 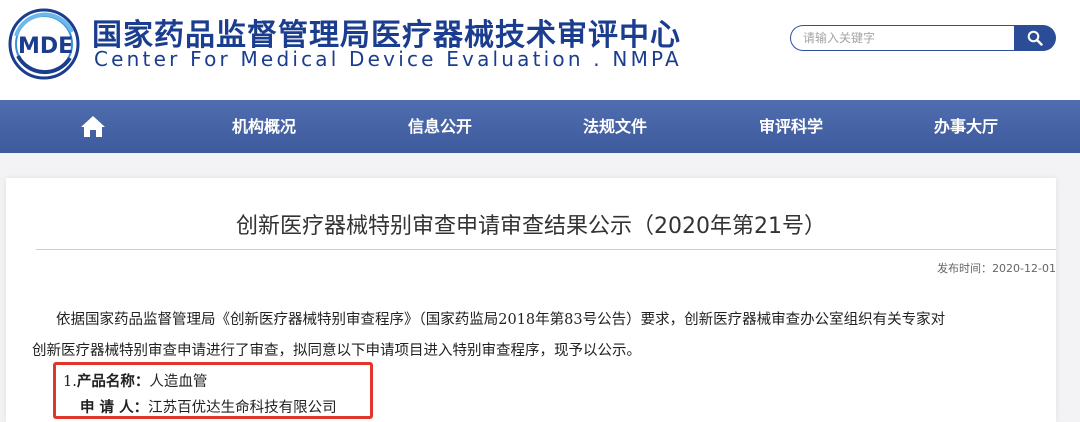 What do you see at coordinates (791, 126) in the screenshot?
I see `nav-item-review-science: 审评科学` at bounding box center [791, 126].